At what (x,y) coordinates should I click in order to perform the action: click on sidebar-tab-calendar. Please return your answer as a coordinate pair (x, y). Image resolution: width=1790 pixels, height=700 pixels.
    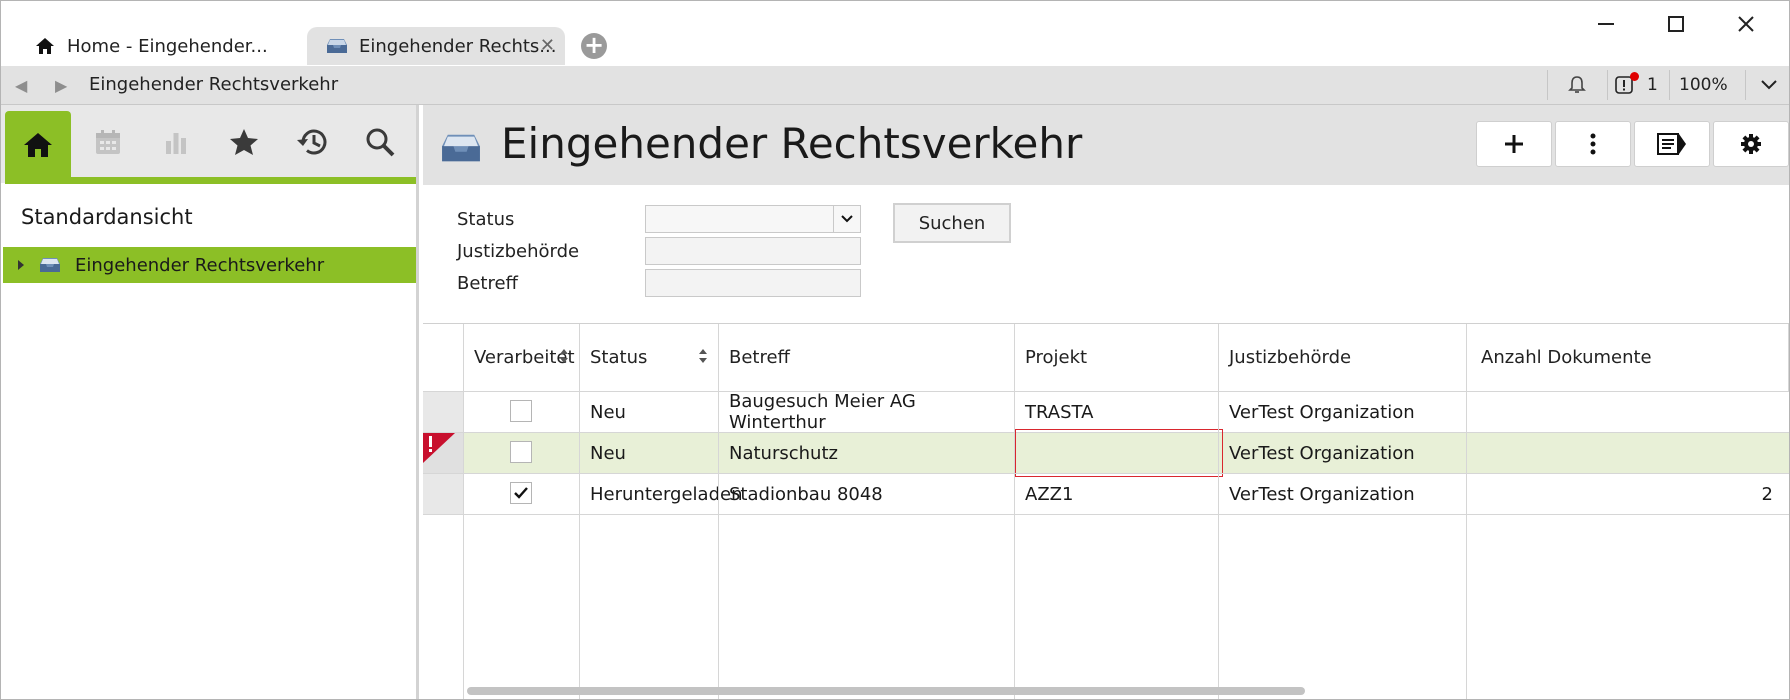
    Looking at the image, I should click on (108, 144).